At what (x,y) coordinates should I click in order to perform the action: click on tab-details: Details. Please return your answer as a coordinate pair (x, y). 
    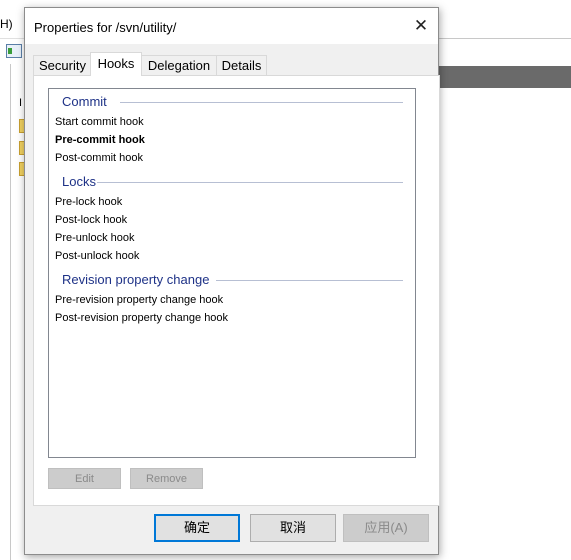
    Looking at the image, I should click on (241, 65).